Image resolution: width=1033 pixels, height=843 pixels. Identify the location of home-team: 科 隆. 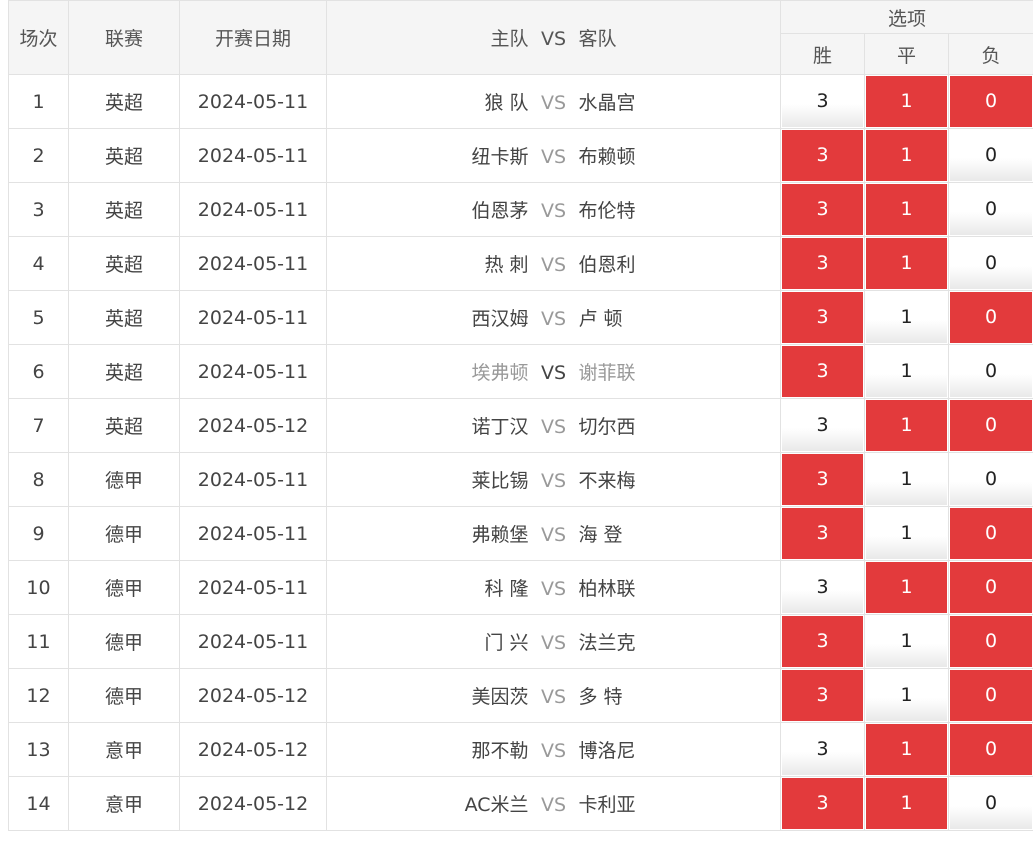
(506, 589).